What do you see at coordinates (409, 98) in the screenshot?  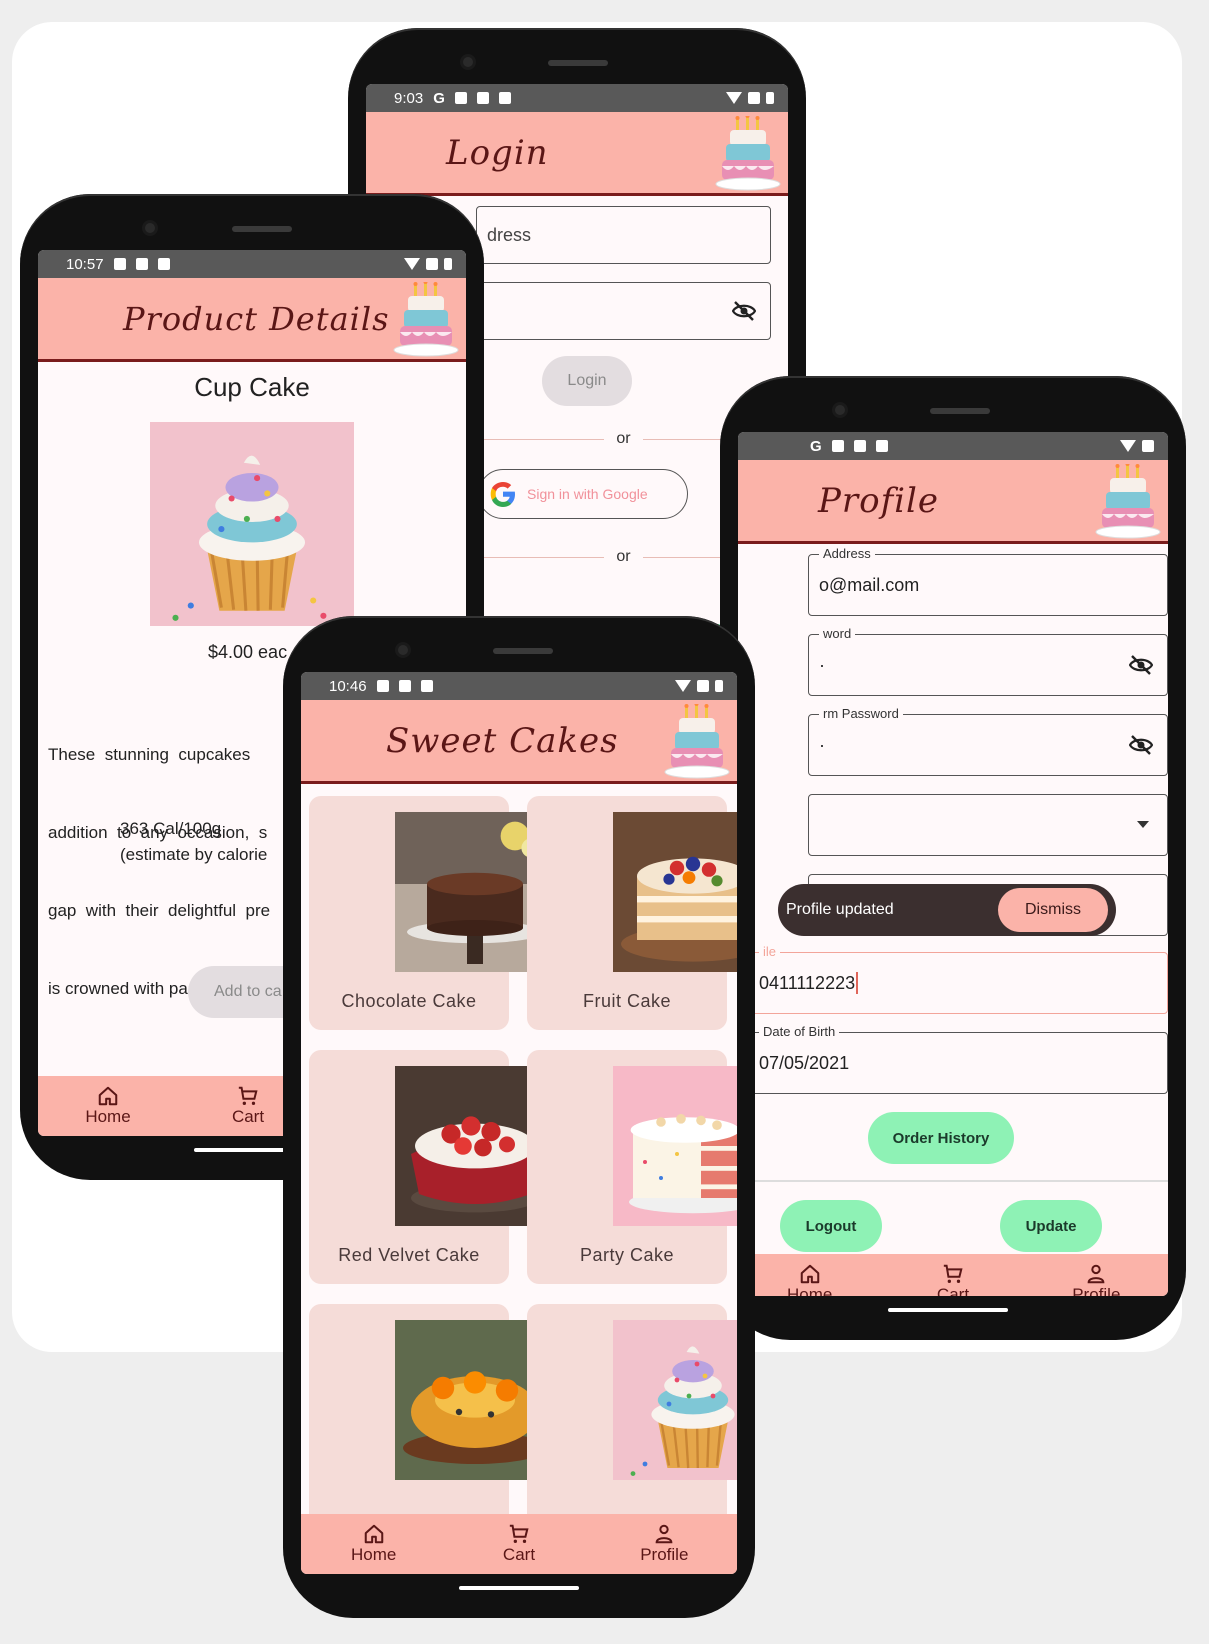 I see `status-time: 9:03` at bounding box center [409, 98].